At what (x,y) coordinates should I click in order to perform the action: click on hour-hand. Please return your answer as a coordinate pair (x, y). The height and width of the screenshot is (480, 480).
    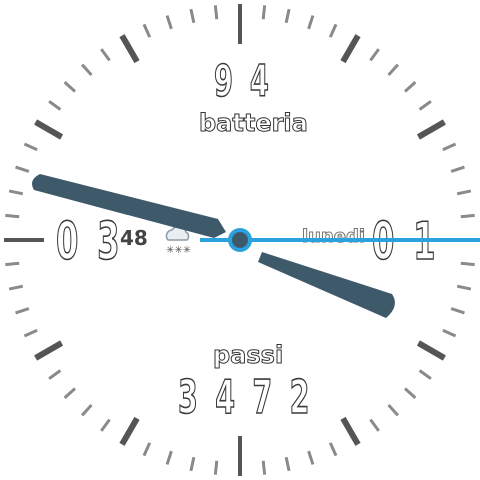
    Looking at the image, I should click on (326, 285).